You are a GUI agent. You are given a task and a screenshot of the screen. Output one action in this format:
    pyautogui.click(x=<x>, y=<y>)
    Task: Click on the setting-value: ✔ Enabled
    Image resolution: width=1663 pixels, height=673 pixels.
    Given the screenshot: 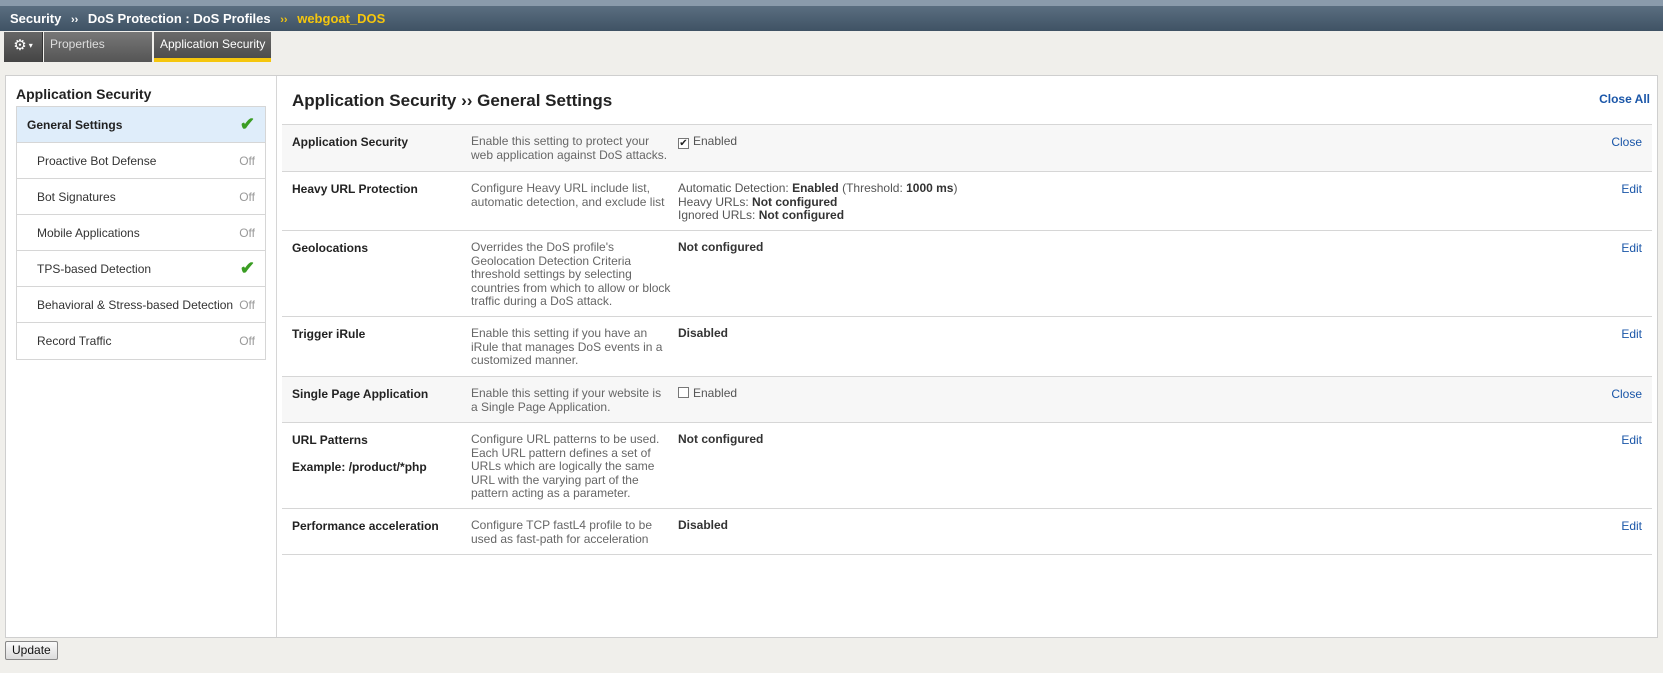 What is the action you would take?
    pyautogui.click(x=708, y=141)
    